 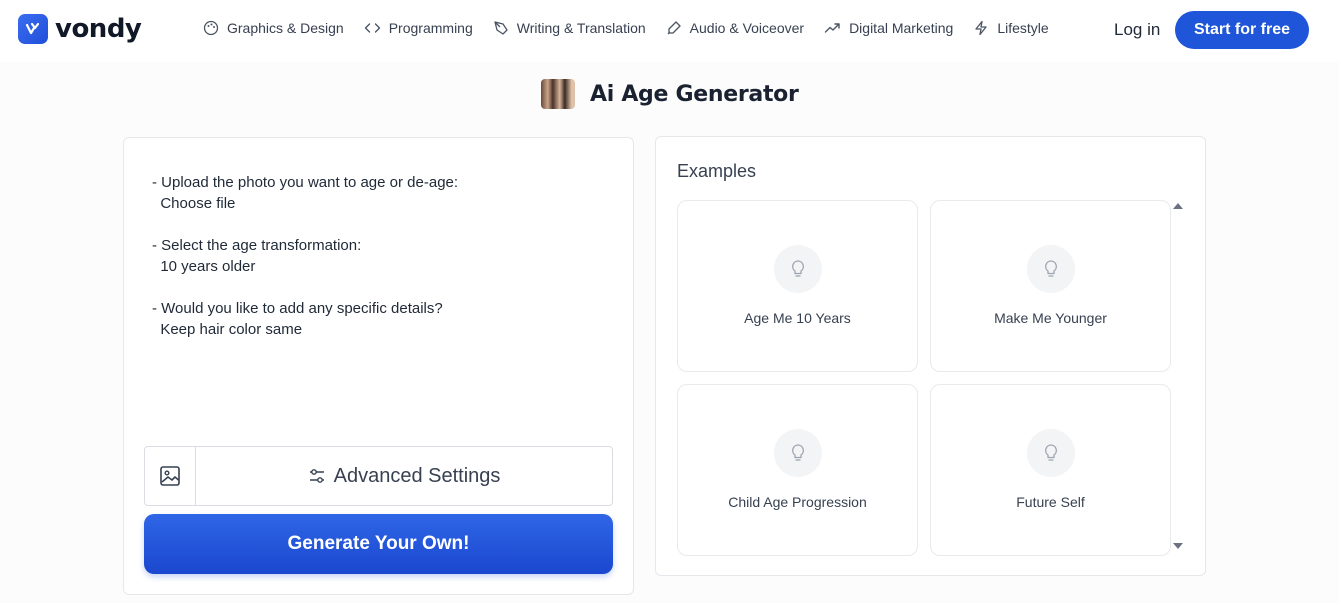 I want to click on trend-up-icon, so click(x=832, y=28).